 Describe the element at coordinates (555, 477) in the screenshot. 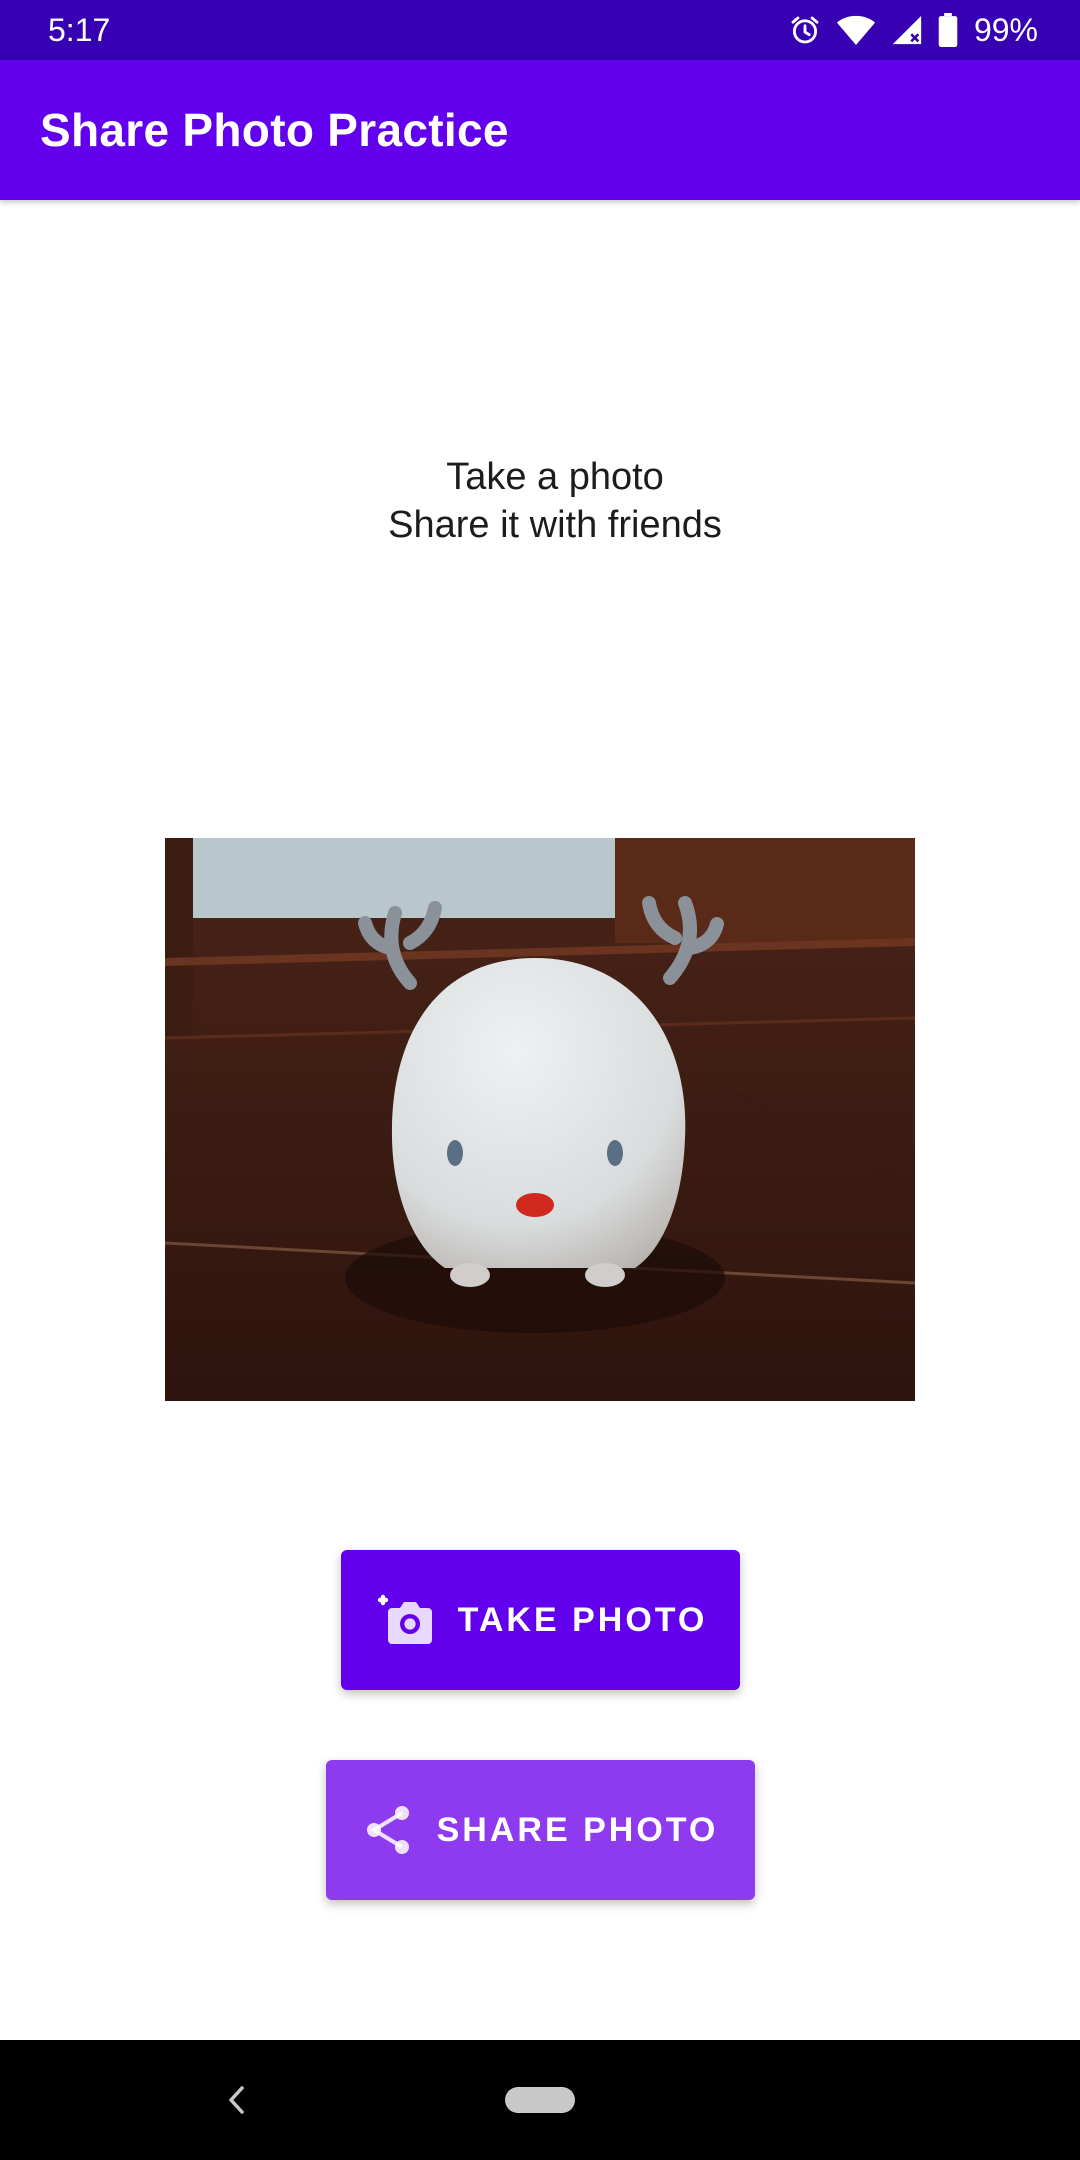

I see `intro-line-1: Take a photo` at that location.